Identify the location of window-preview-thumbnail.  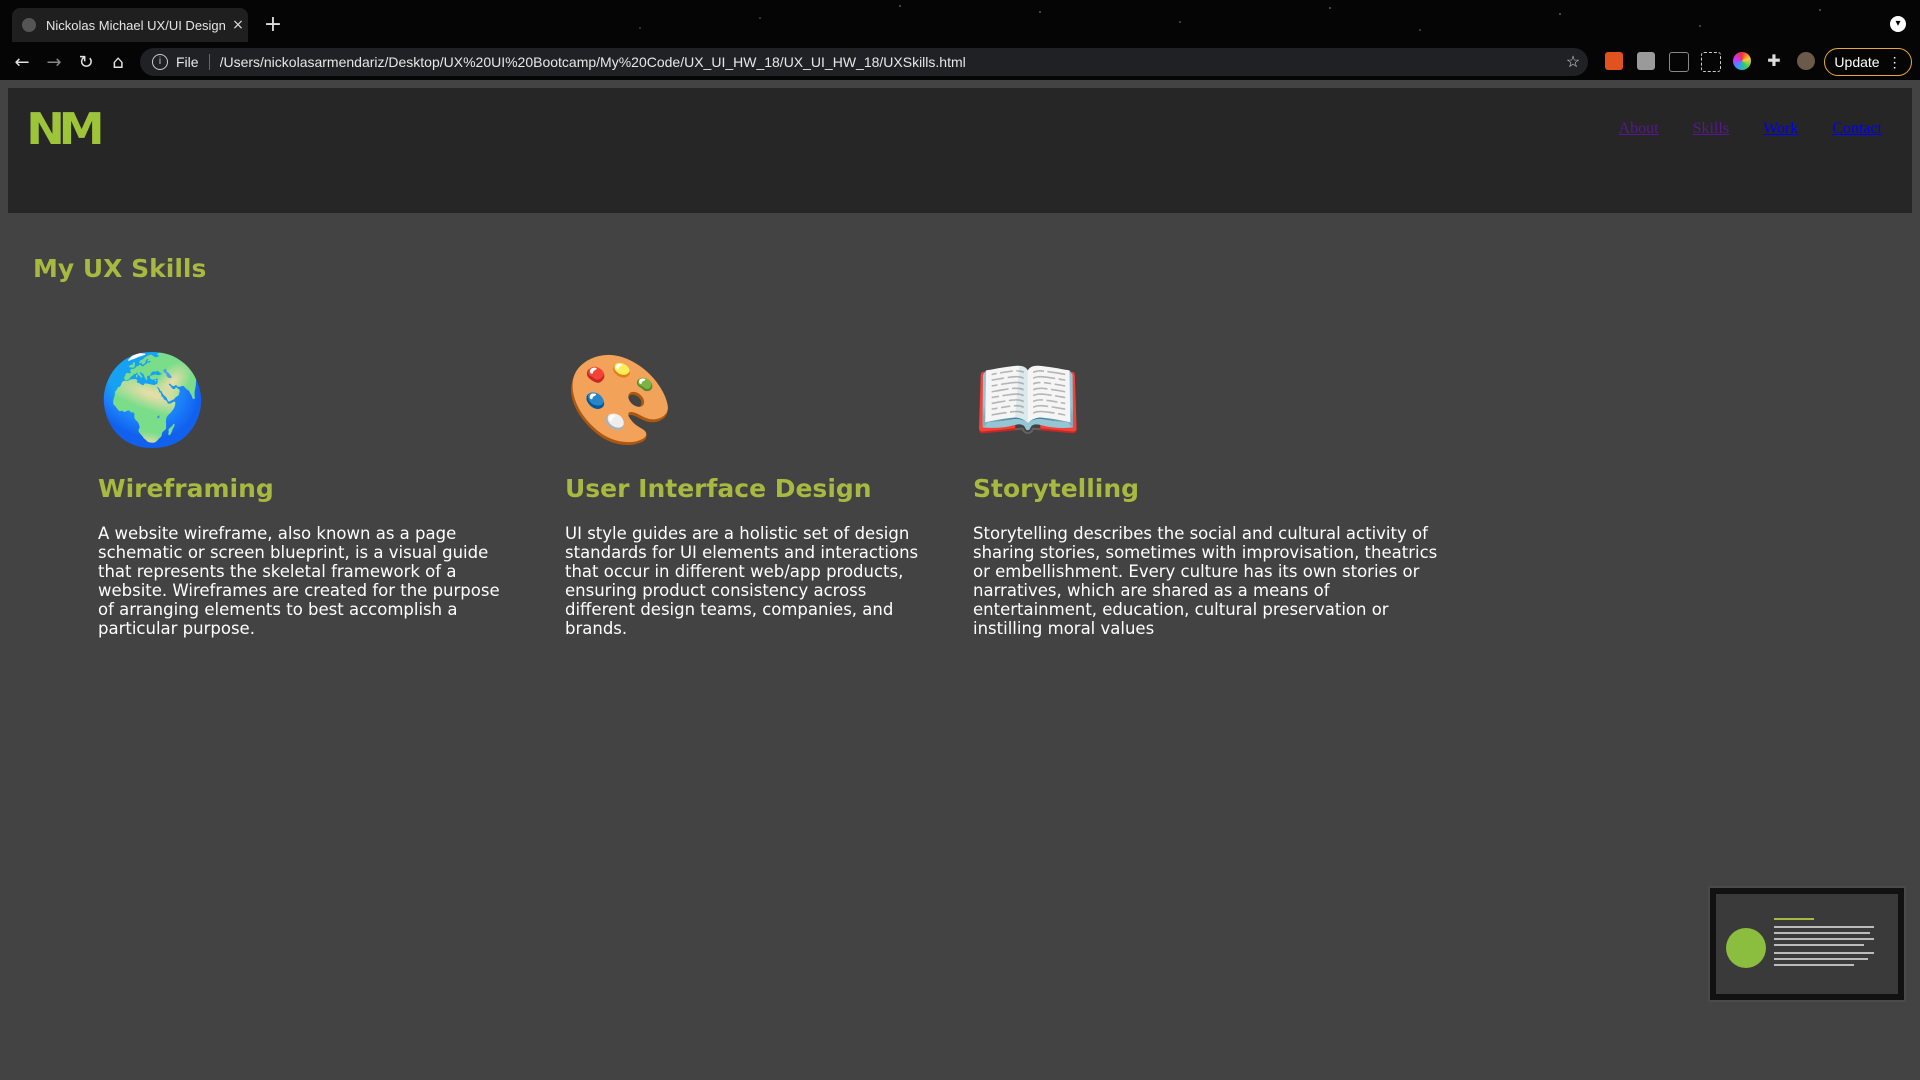
(1807, 944).